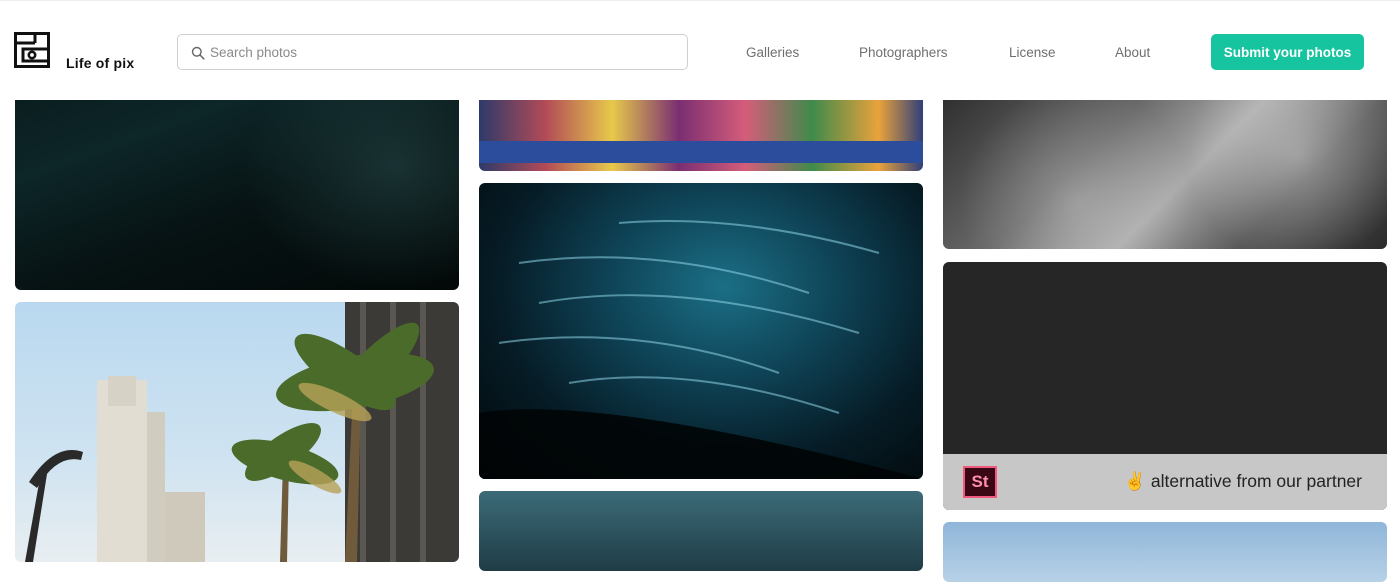 This screenshot has width=1400, height=582. I want to click on photo-ocean-surface, so click(701, 531).